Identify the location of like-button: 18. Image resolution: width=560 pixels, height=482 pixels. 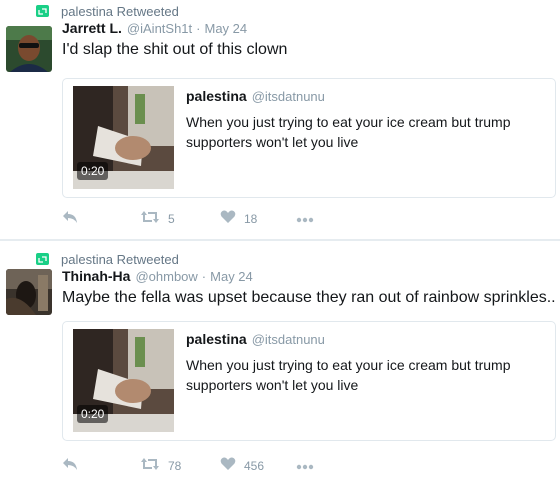
(238, 219).